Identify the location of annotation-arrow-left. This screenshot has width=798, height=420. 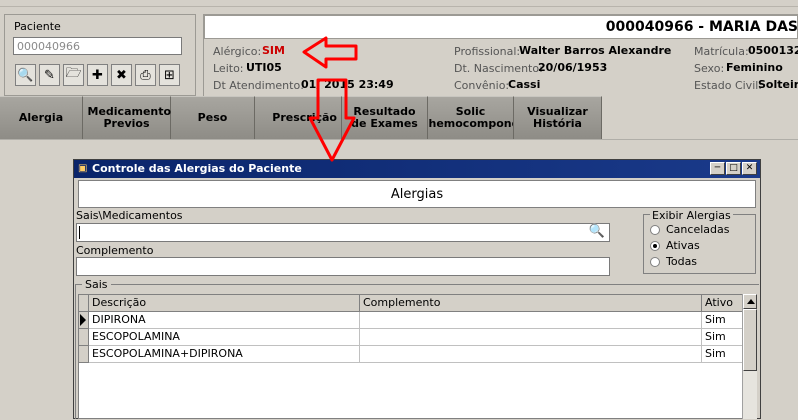
(330, 52).